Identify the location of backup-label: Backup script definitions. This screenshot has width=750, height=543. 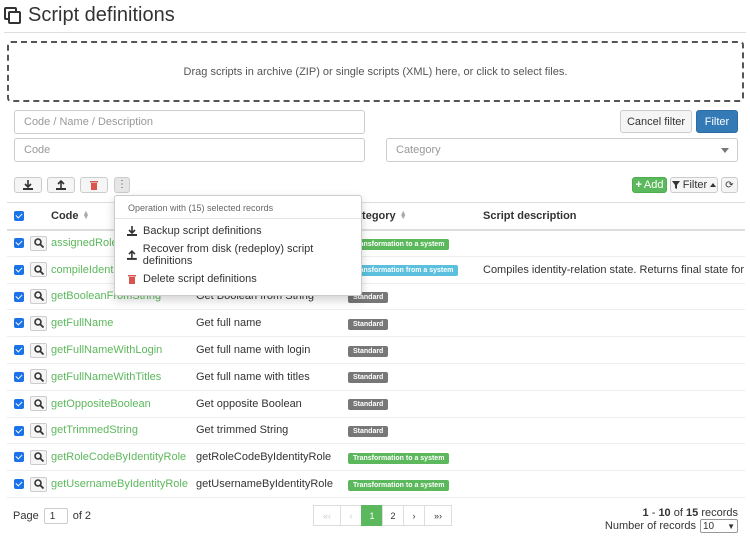
(202, 231).